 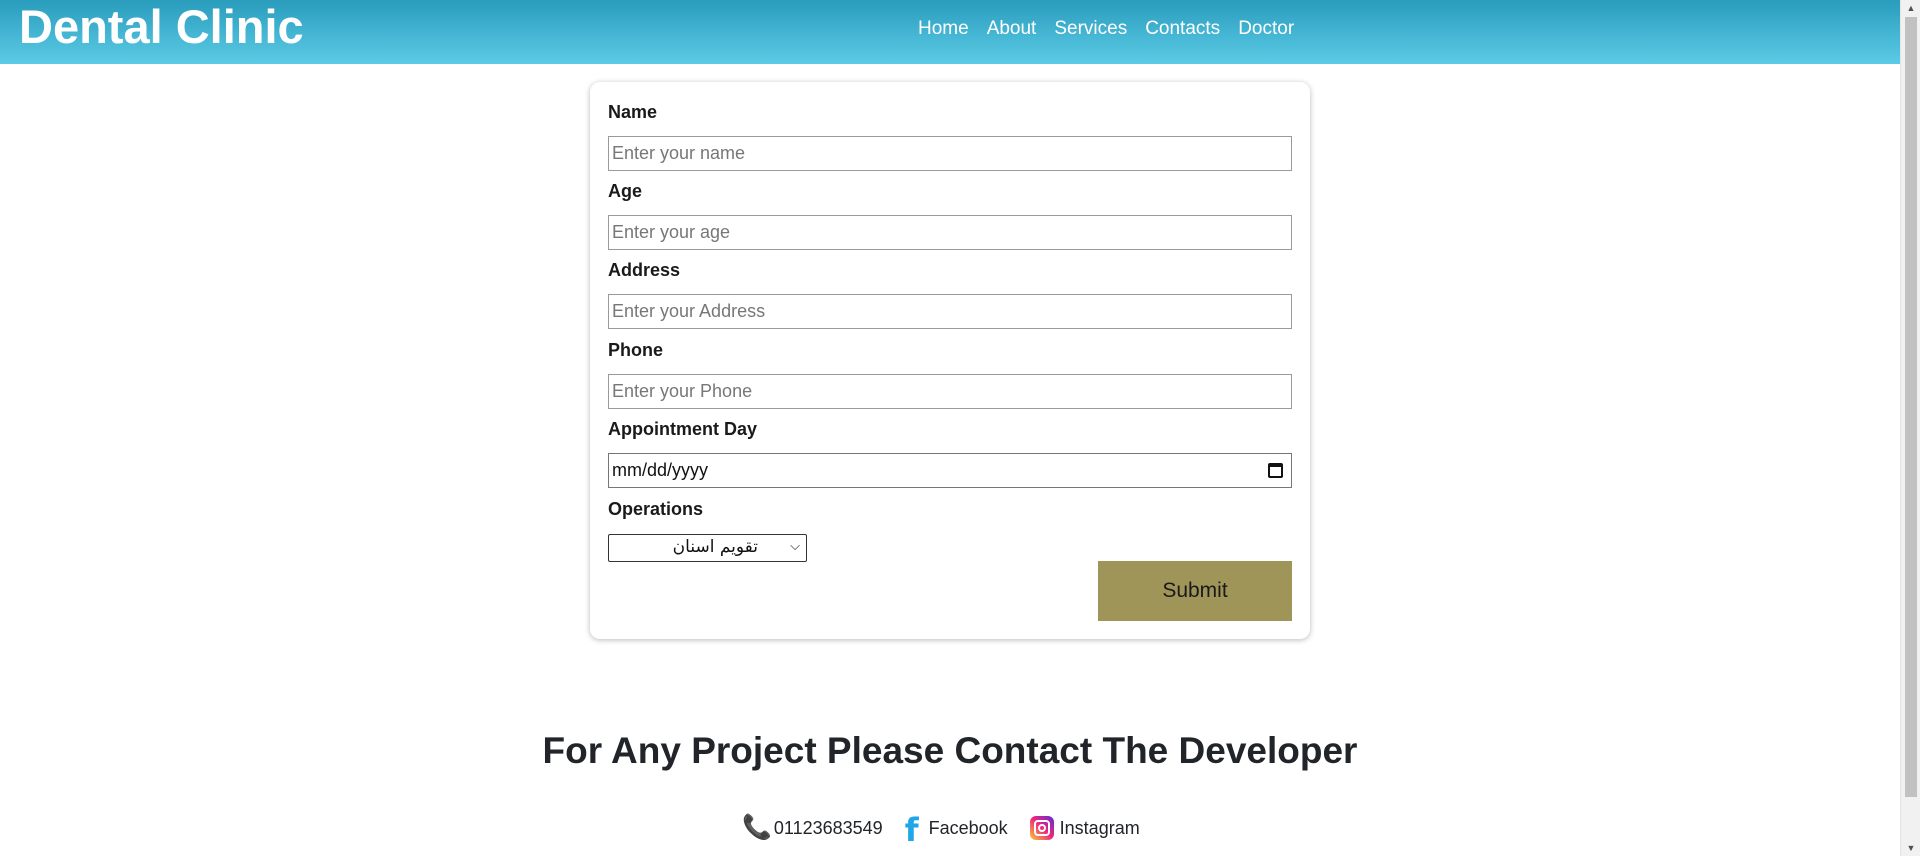 What do you see at coordinates (636, 350) in the screenshot?
I see `phone-label: Phone` at bounding box center [636, 350].